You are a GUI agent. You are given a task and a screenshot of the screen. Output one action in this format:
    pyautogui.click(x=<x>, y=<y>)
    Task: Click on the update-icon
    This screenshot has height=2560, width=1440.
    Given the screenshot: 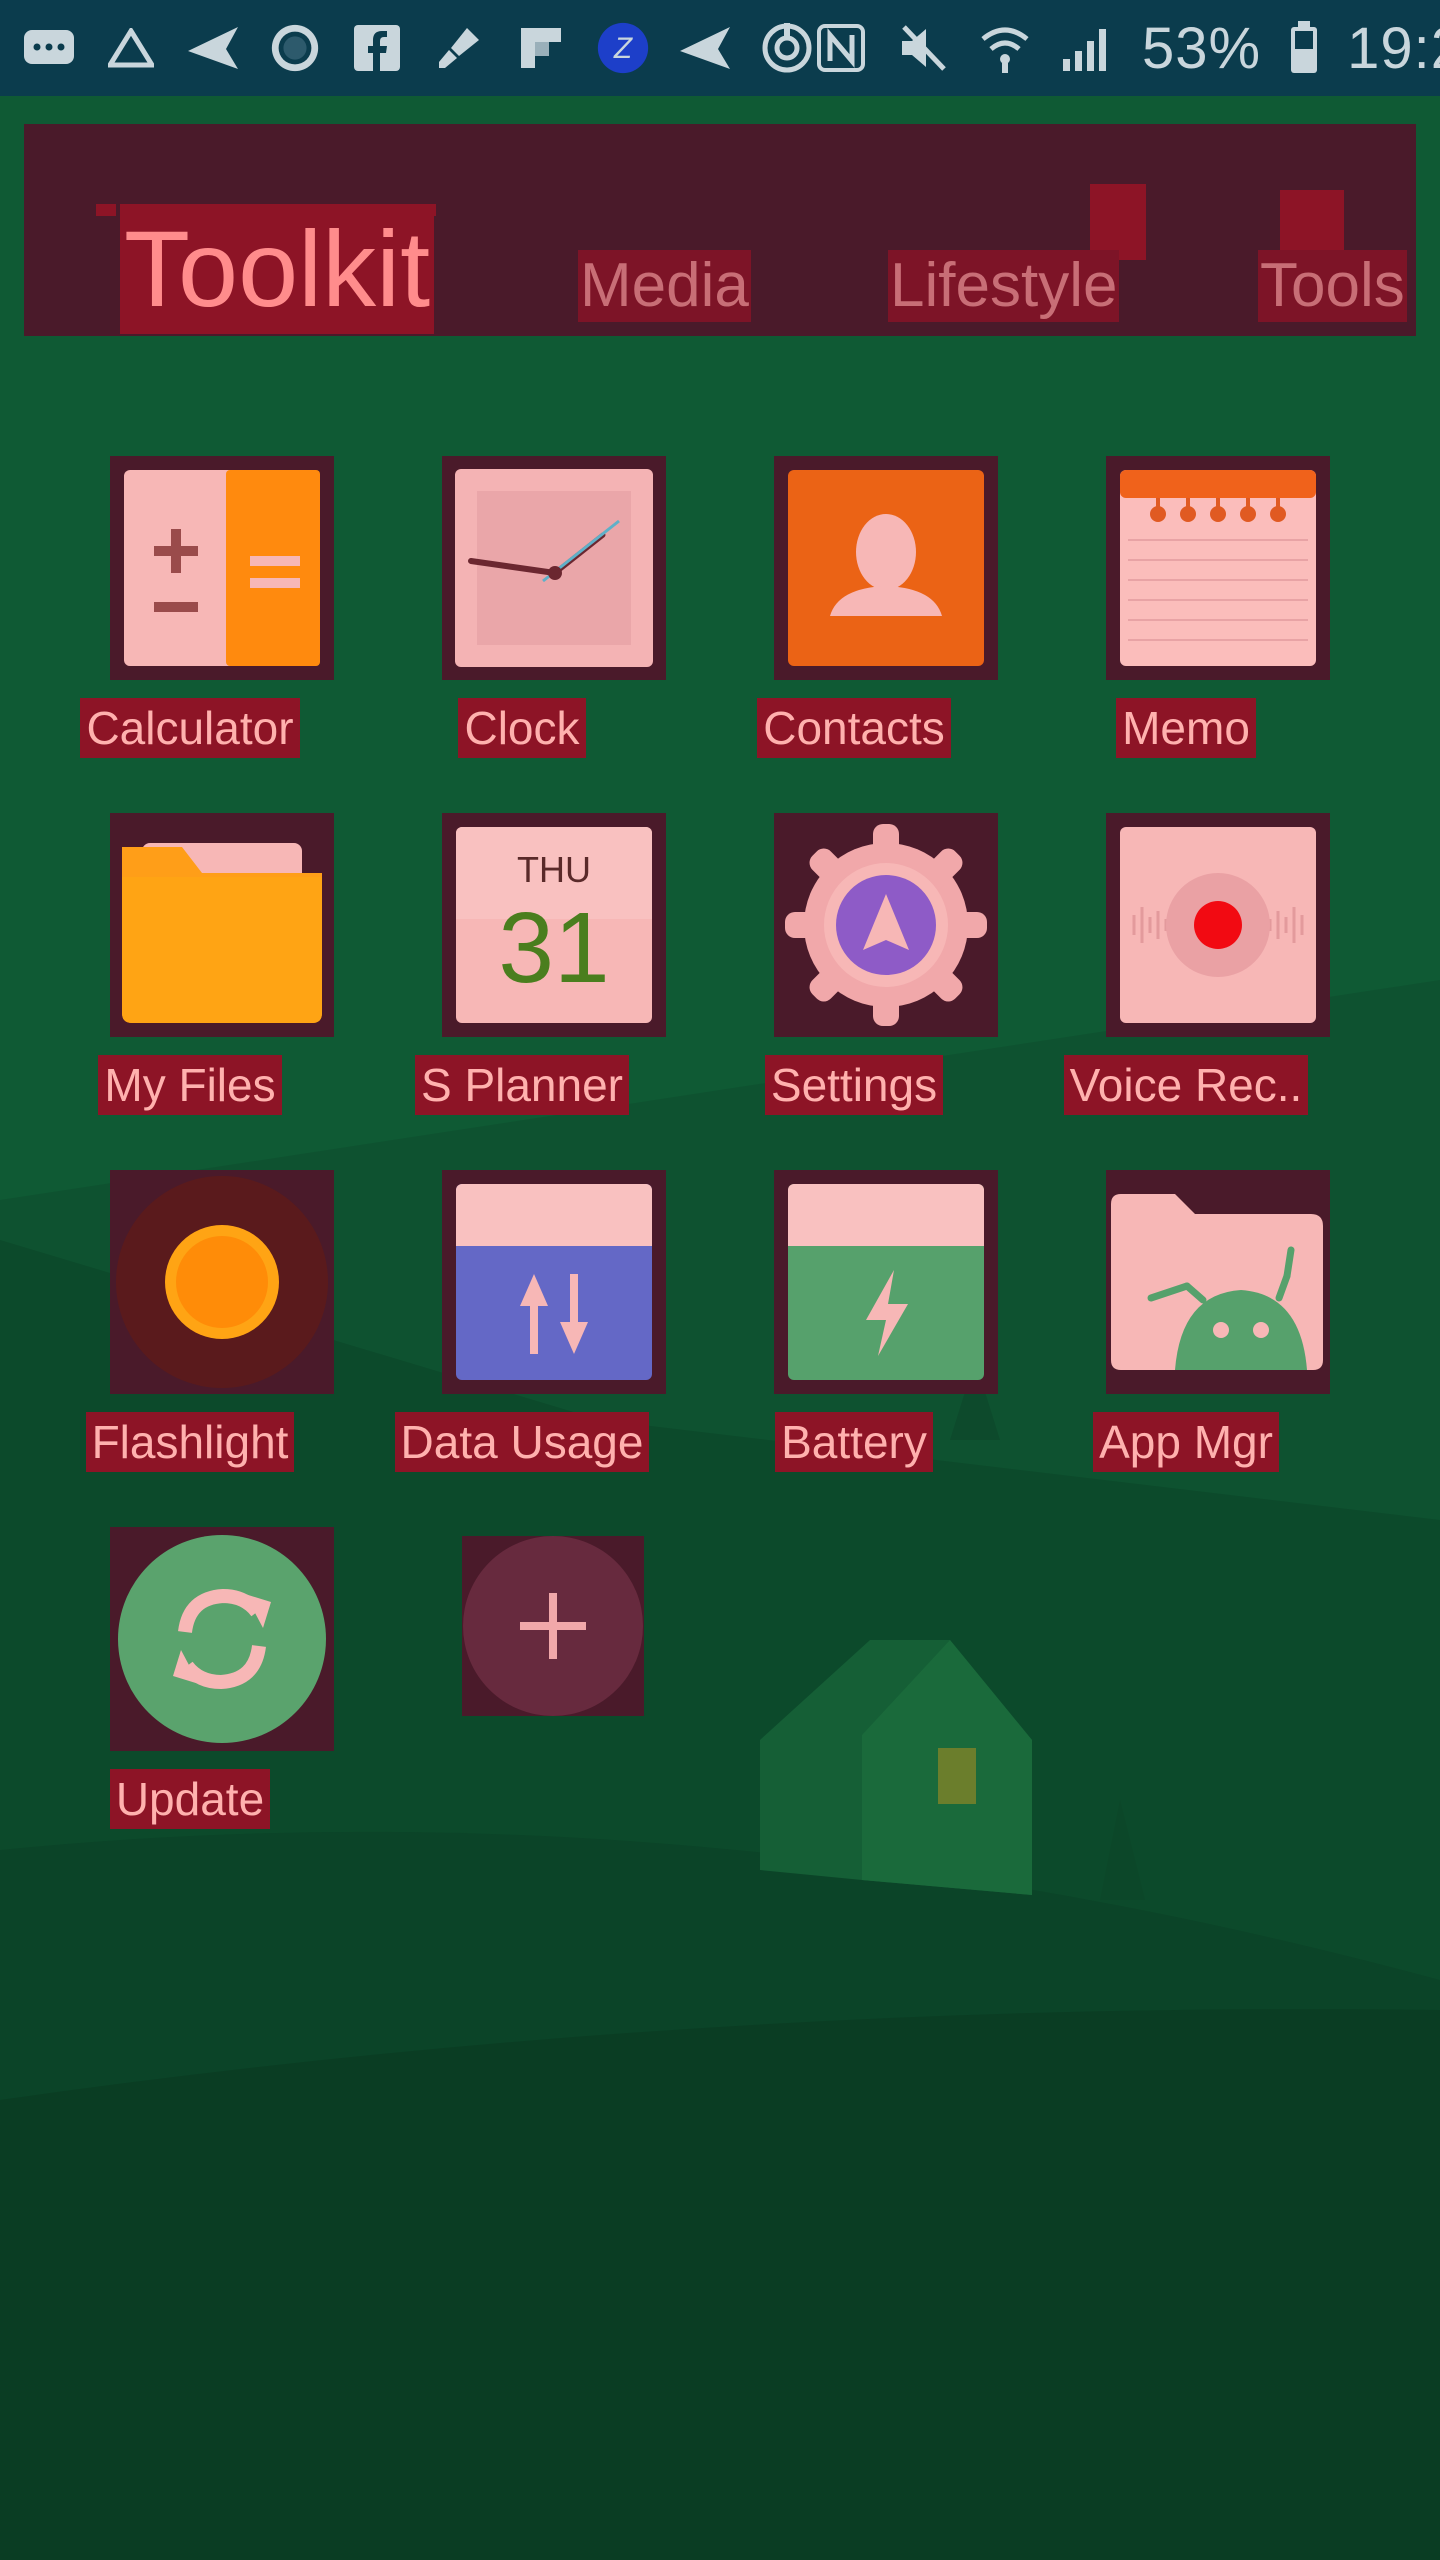 What is the action you would take?
    pyautogui.click(x=222, y=1639)
    